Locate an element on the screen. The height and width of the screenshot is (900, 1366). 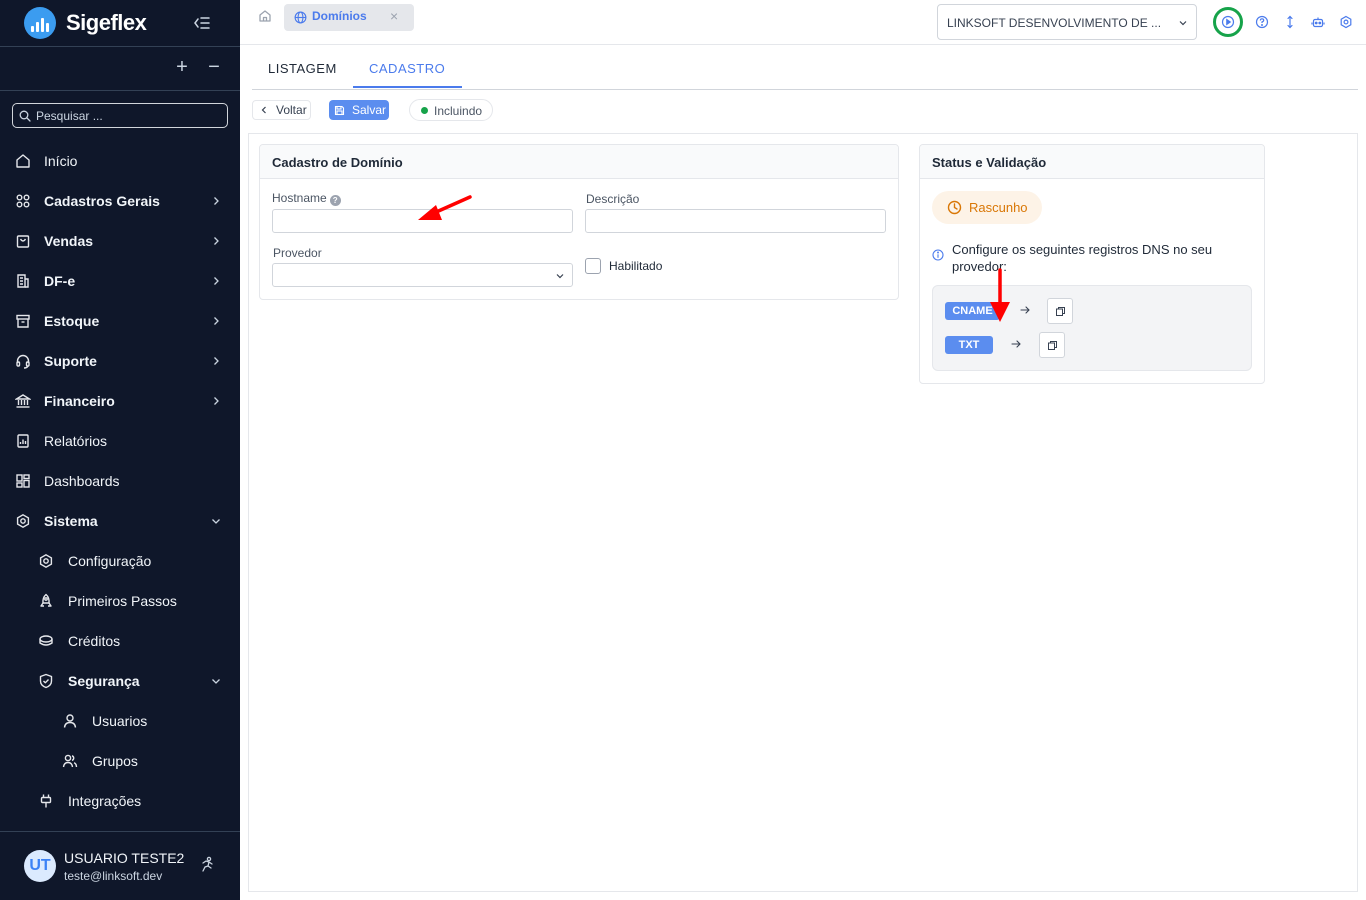
user-name: USUARIO TESTE2 is located at coordinates (124, 858).